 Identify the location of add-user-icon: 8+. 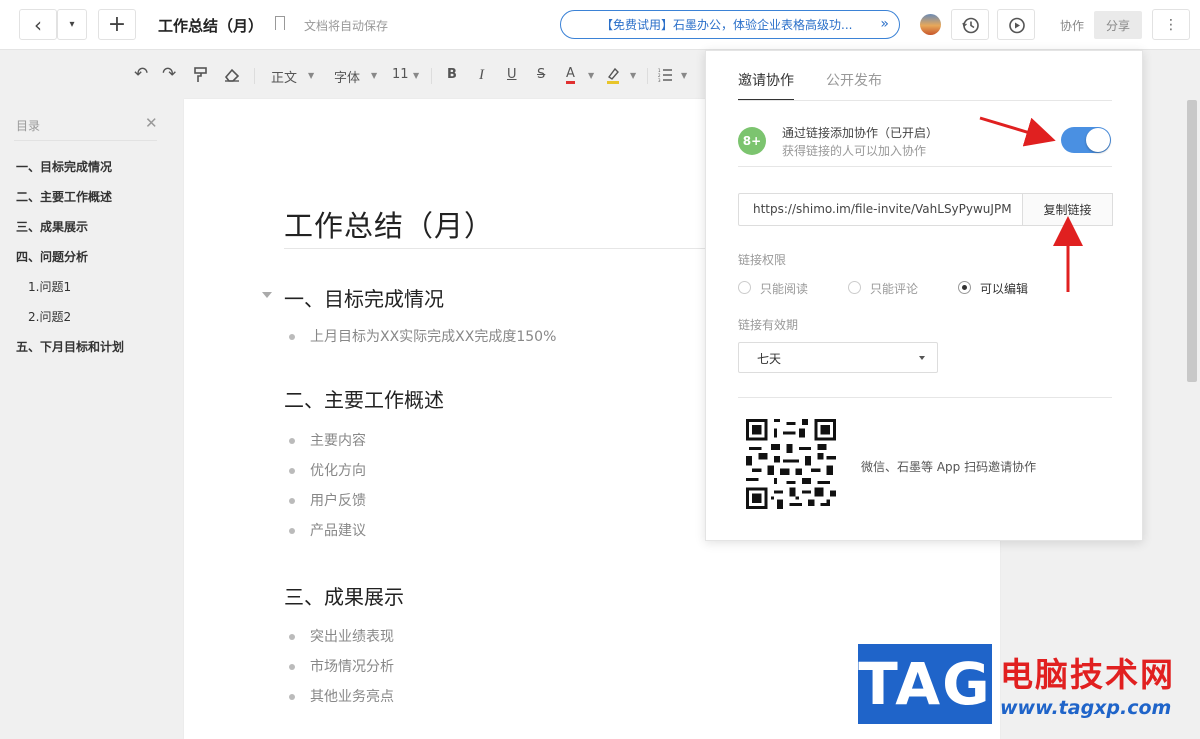
(752, 141).